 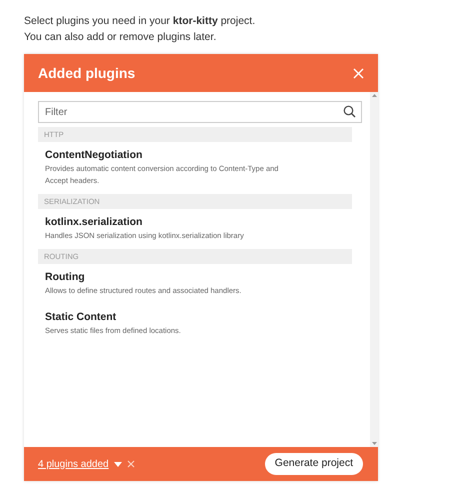 I want to click on intro-text: You can also add or remove plugins later., so click(x=121, y=37).